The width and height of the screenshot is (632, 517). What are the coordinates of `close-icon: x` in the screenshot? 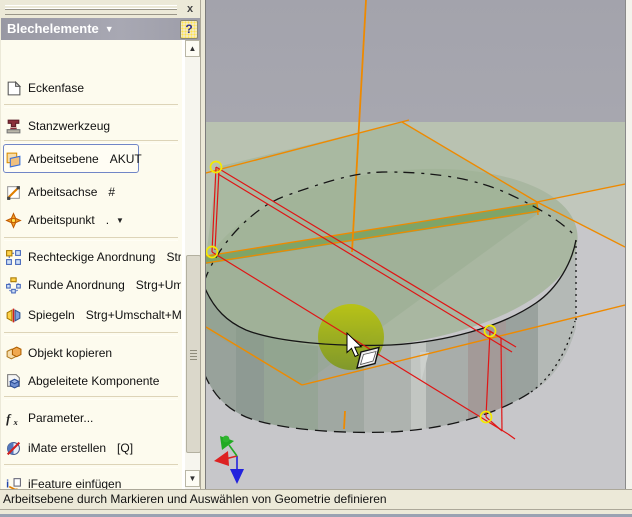 It's located at (190, 9).